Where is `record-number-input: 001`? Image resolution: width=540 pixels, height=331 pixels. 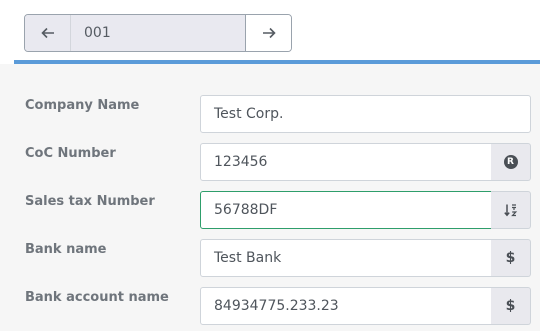 record-number-input: 001 is located at coordinates (158, 33).